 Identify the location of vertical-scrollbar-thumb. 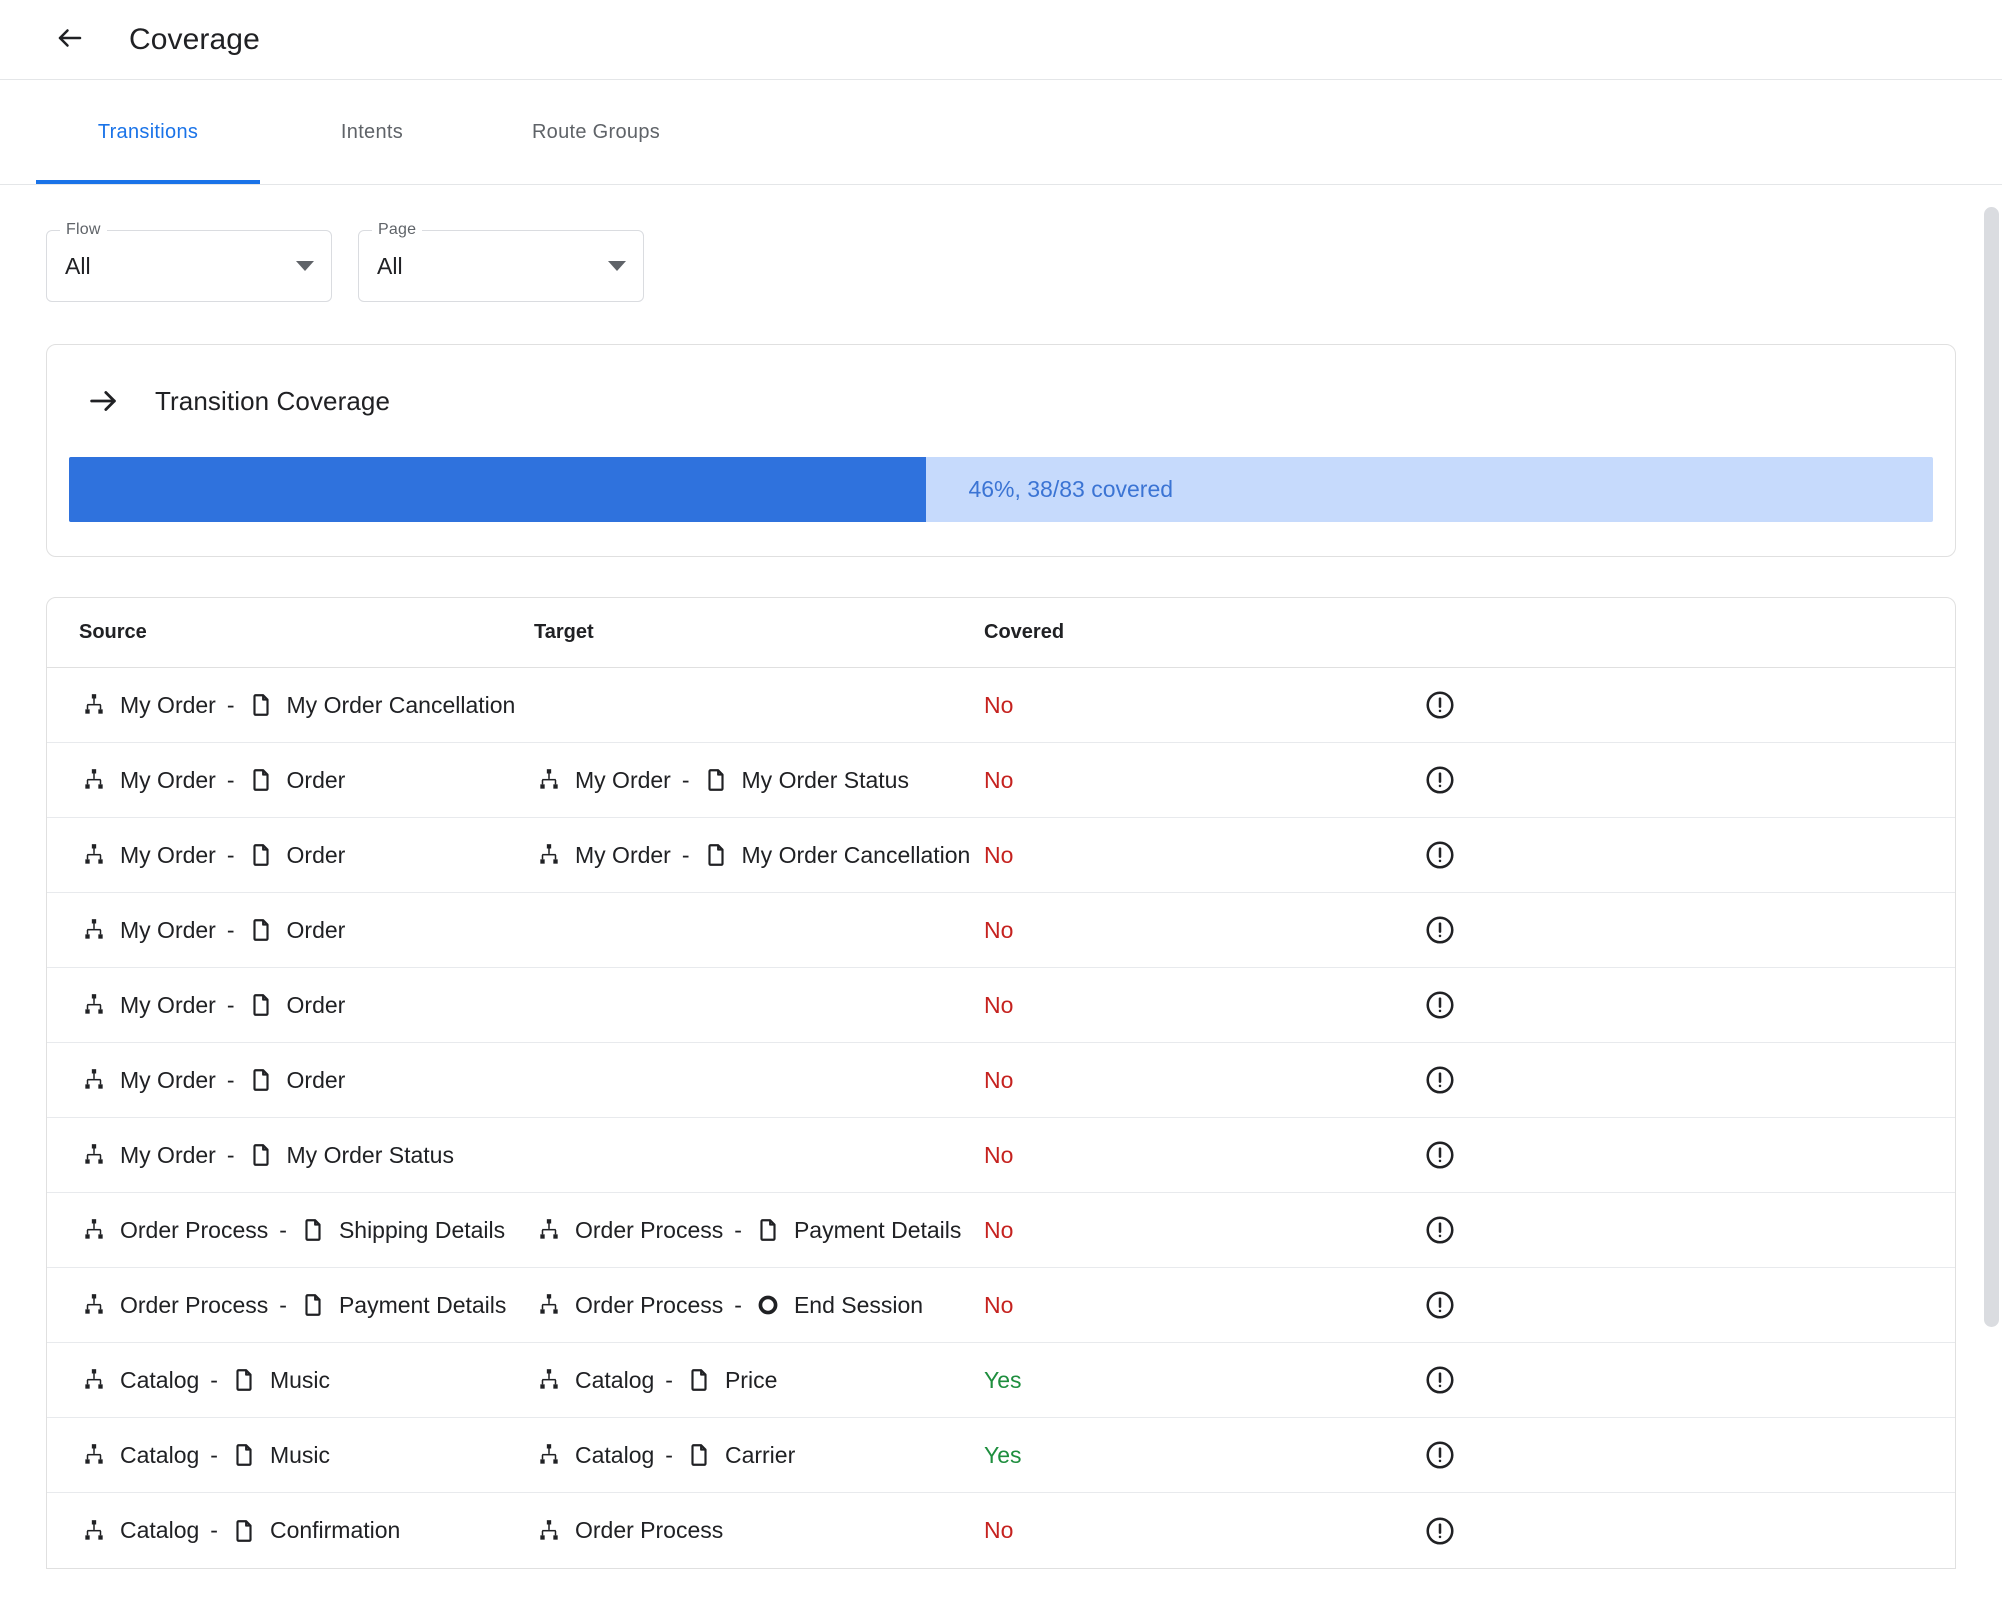
(1991, 767).